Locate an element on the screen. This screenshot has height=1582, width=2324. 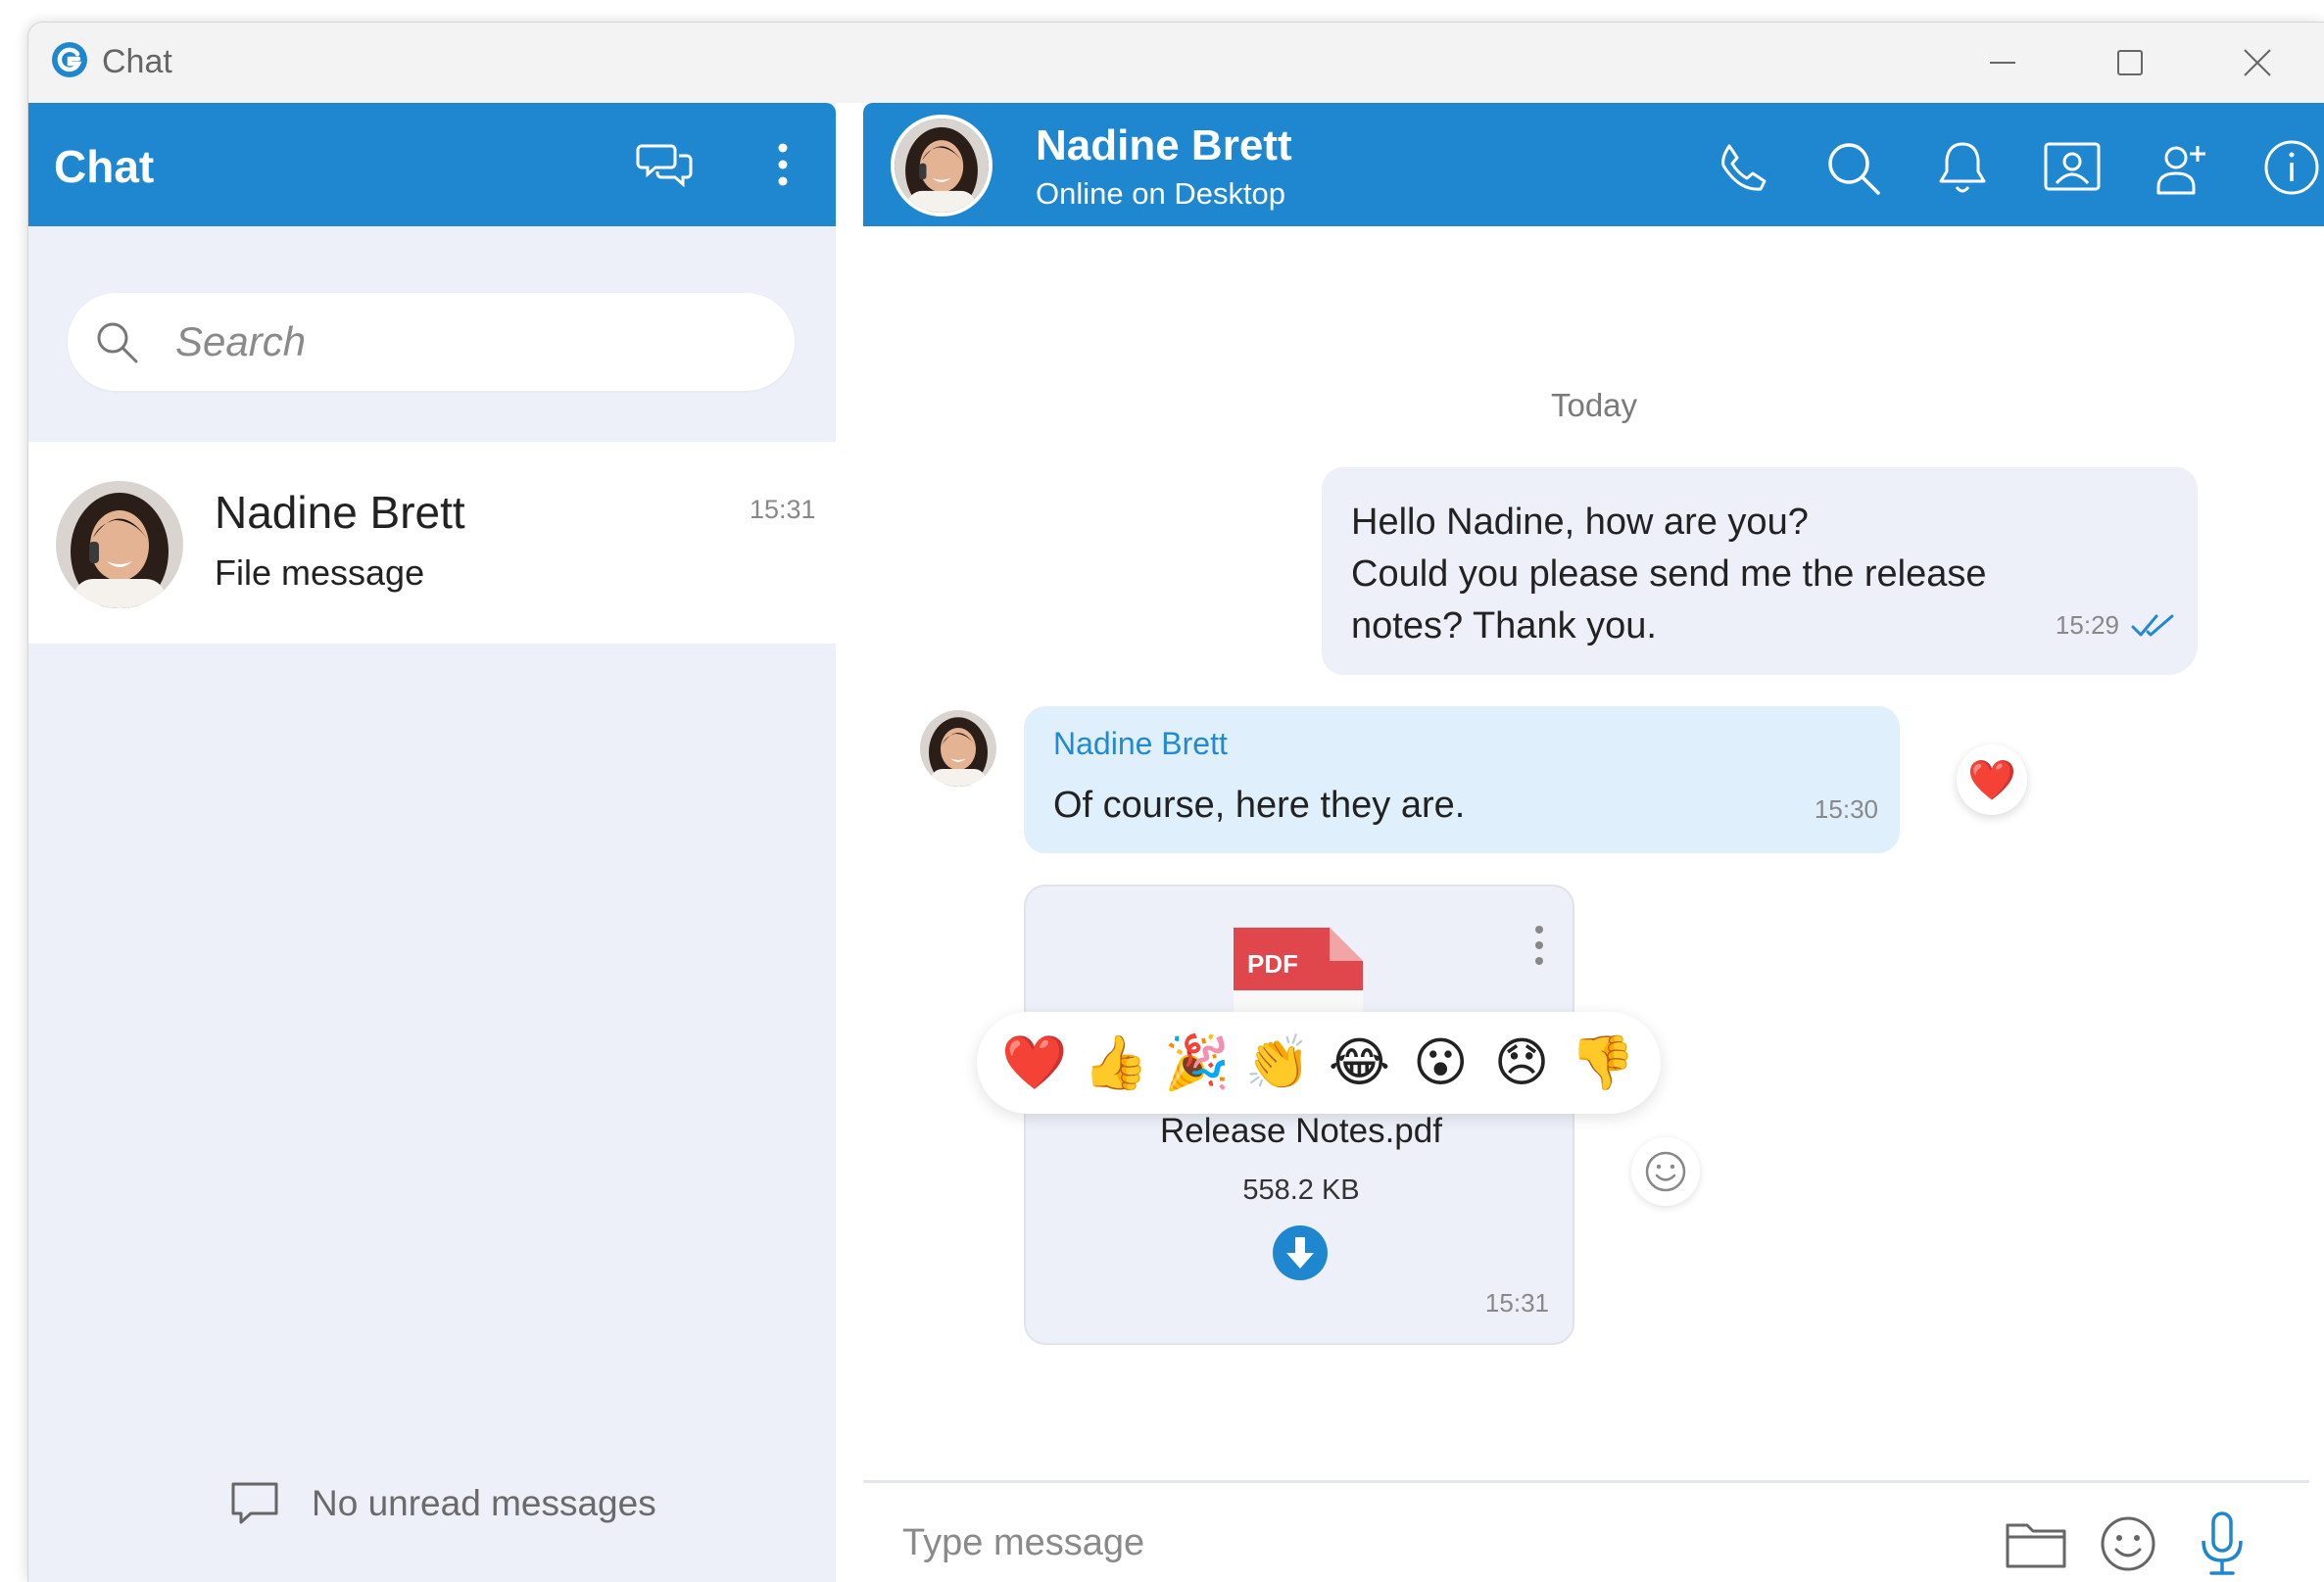
reaction-clap: 👏 is located at coordinates (1278, 1063).